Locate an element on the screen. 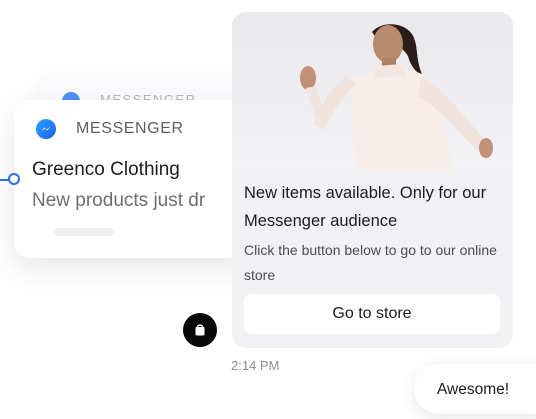 The image size is (536, 419). go-to-store-button: Go to store is located at coordinates (372, 314).